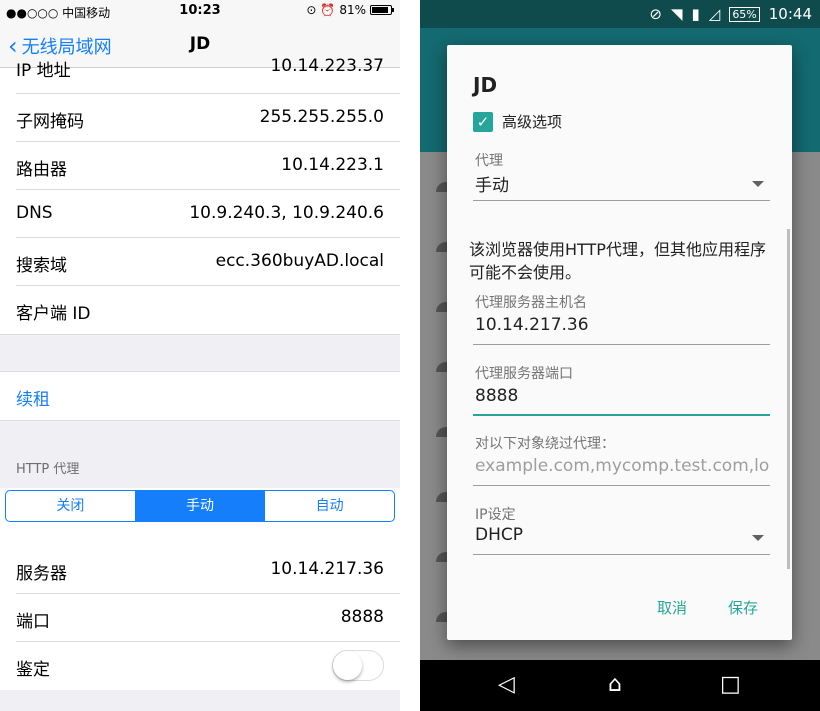 The width and height of the screenshot is (820, 711). What do you see at coordinates (200, 618) in the screenshot?
I see `row-proxy-port: 端口 8888` at bounding box center [200, 618].